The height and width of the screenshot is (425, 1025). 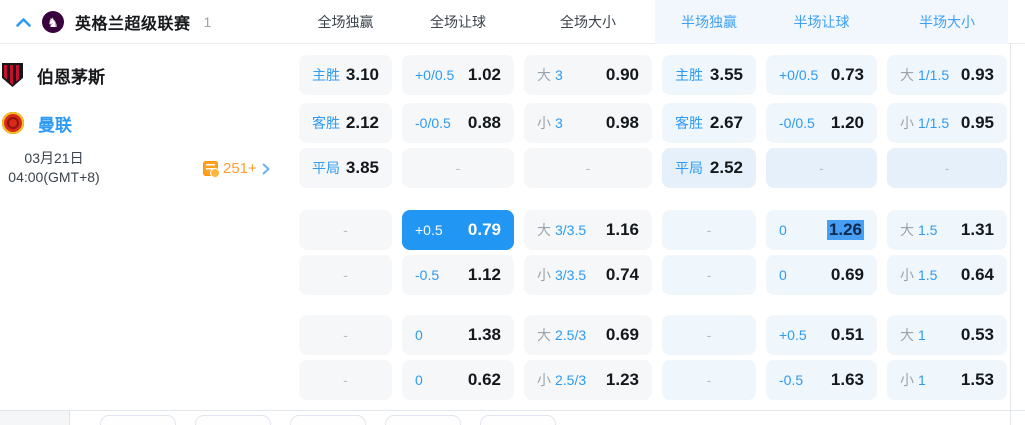 What do you see at coordinates (709, 168) in the screenshot?
I see `odds-cell: 平局 2.52` at bounding box center [709, 168].